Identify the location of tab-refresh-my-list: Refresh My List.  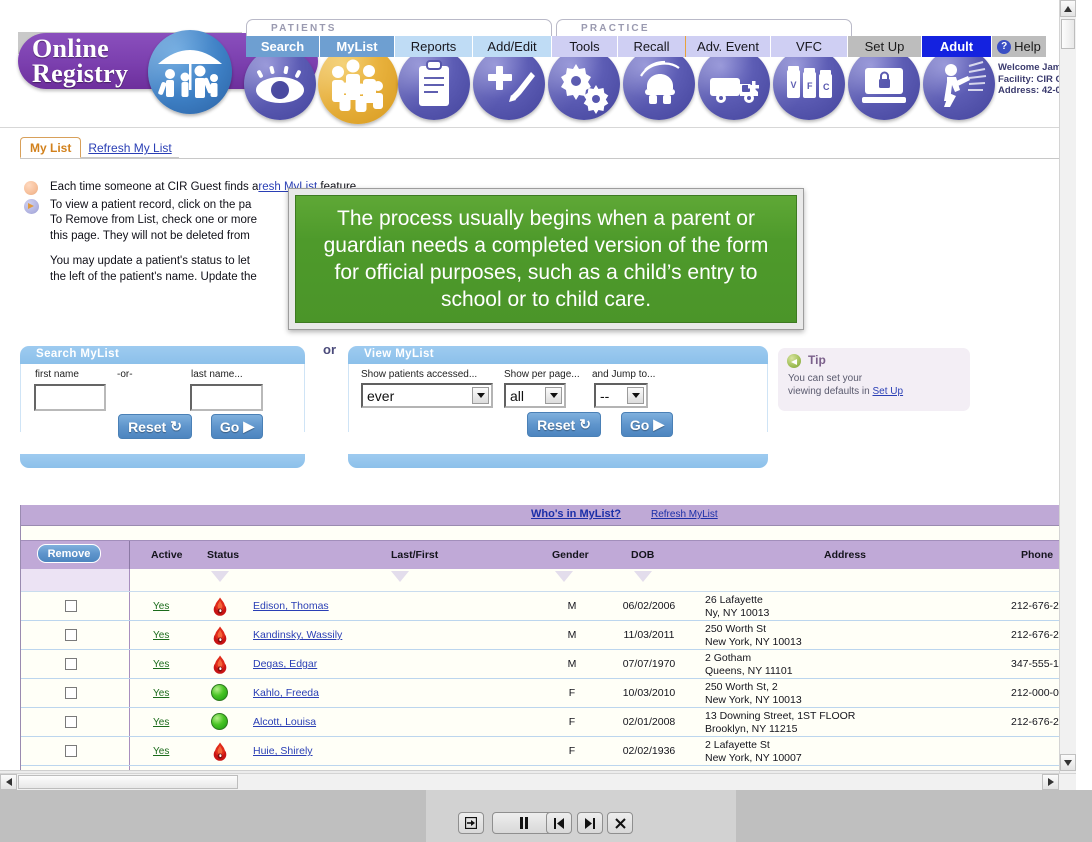
(130, 148).